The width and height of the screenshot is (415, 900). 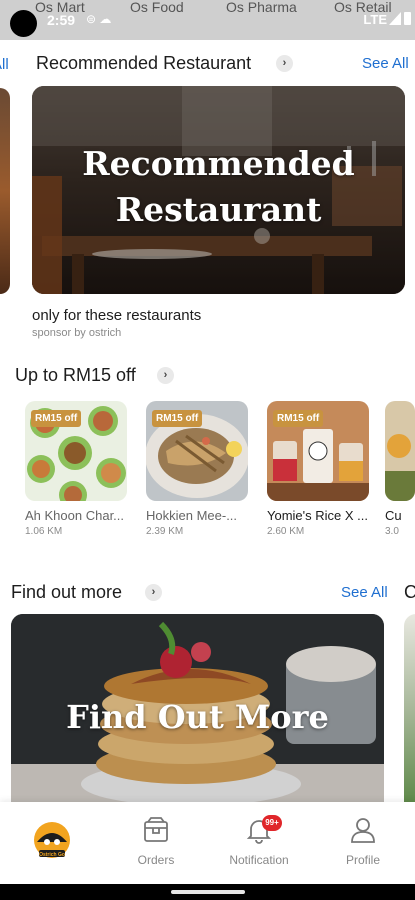 What do you see at coordinates (261, 7) in the screenshot?
I see `tab-os-pharma: Os Pharma` at bounding box center [261, 7].